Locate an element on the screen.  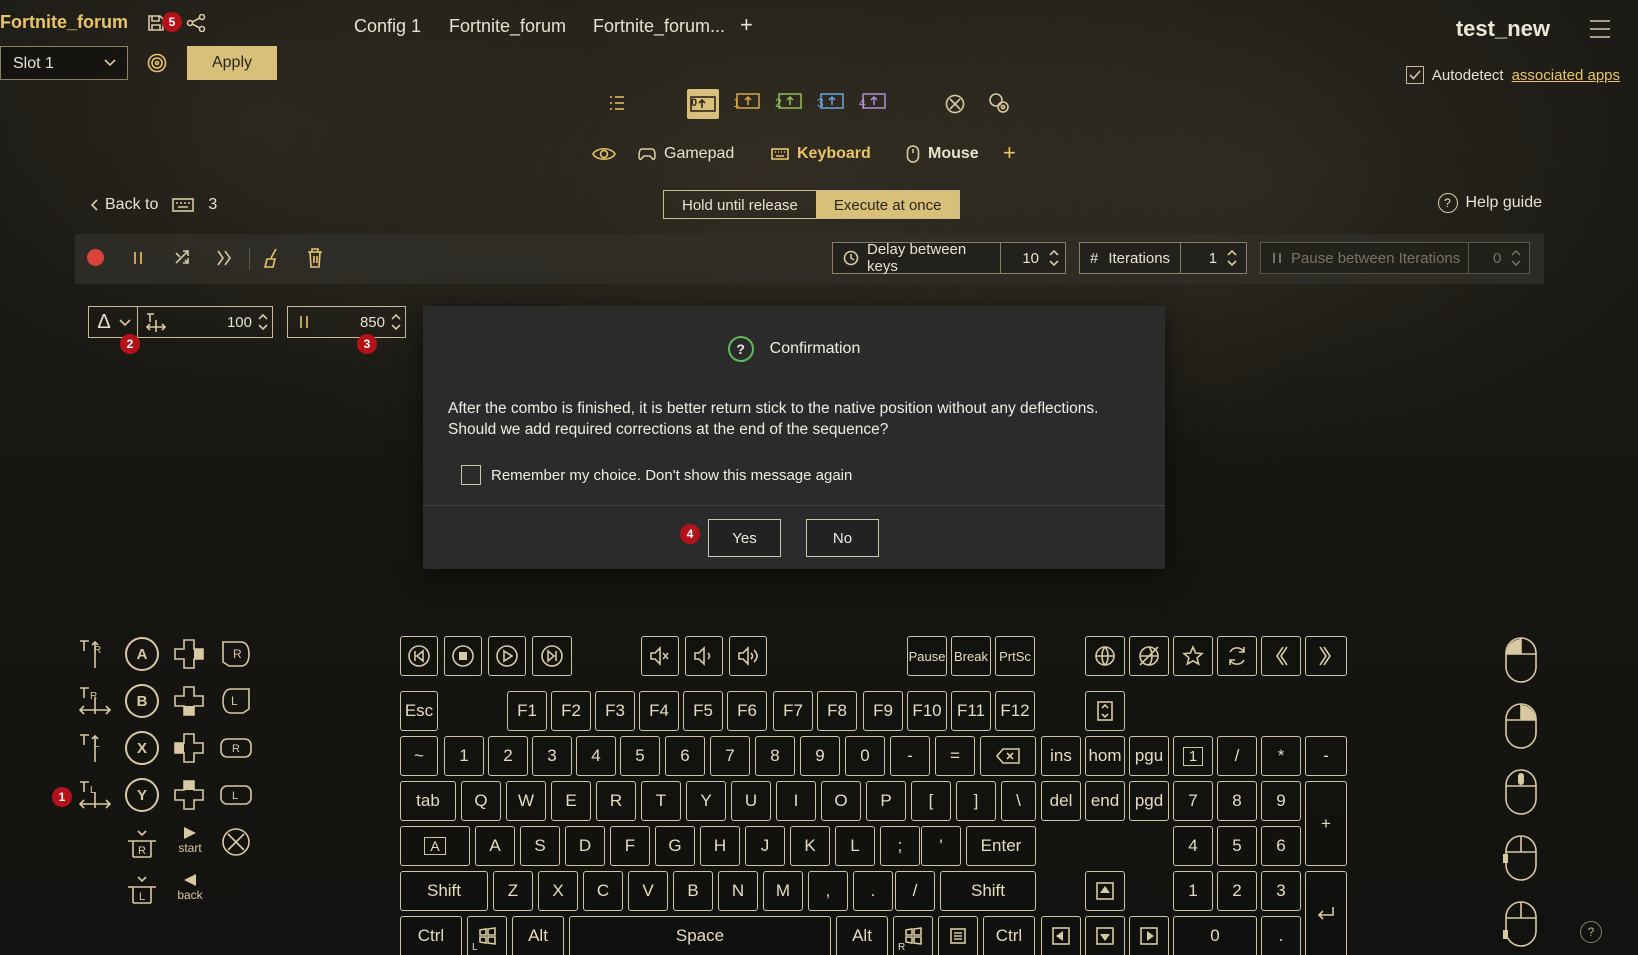
delay-stepper is located at coordinates (1054, 258).